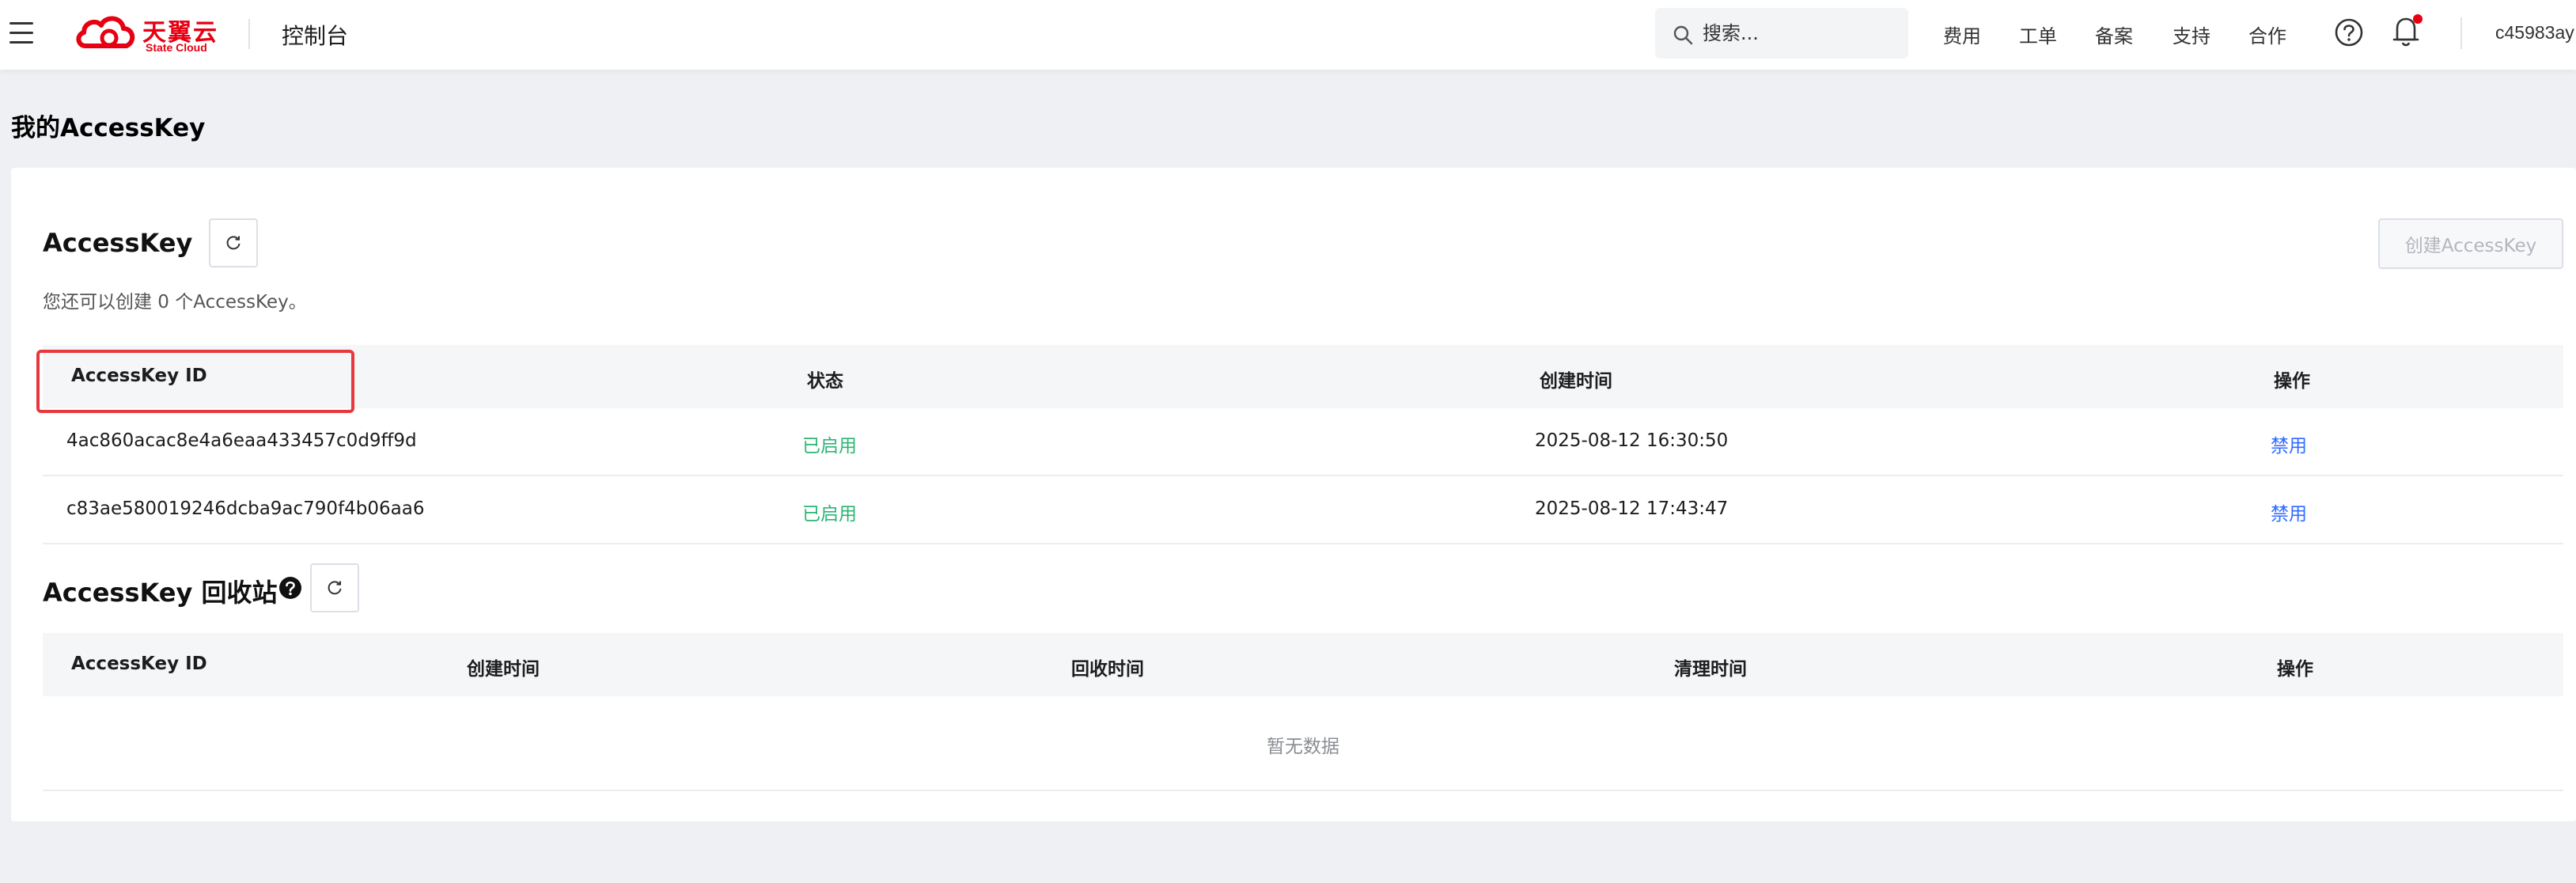 This screenshot has width=2576, height=883. Describe the element at coordinates (1303, 376) in the screenshot. I see `accesskey-table-header: AccessKey ID 状态 创建时间 操作` at that location.